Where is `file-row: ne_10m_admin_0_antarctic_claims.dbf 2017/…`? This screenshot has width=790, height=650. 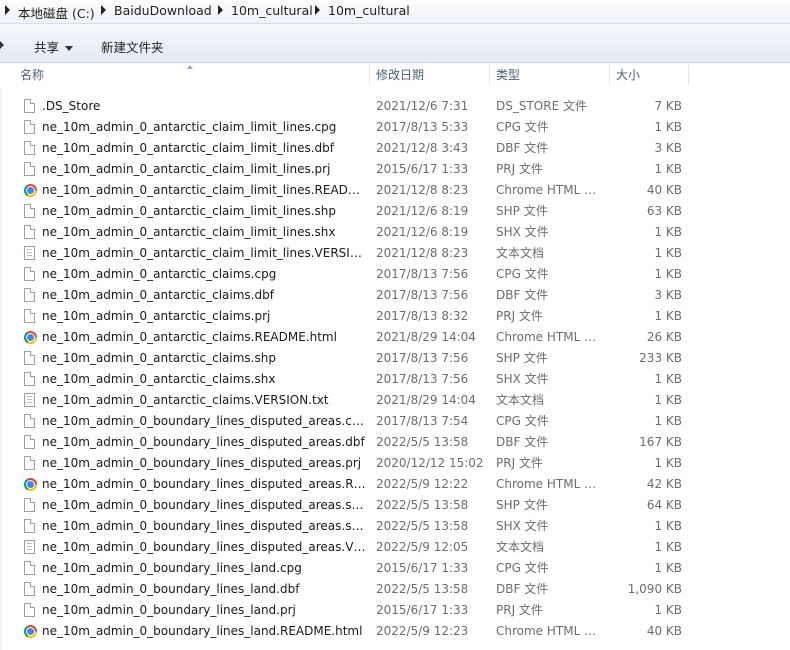 file-row: ne_10m_admin_0_antarctic_claims.dbf 2017/… is located at coordinates (395, 295).